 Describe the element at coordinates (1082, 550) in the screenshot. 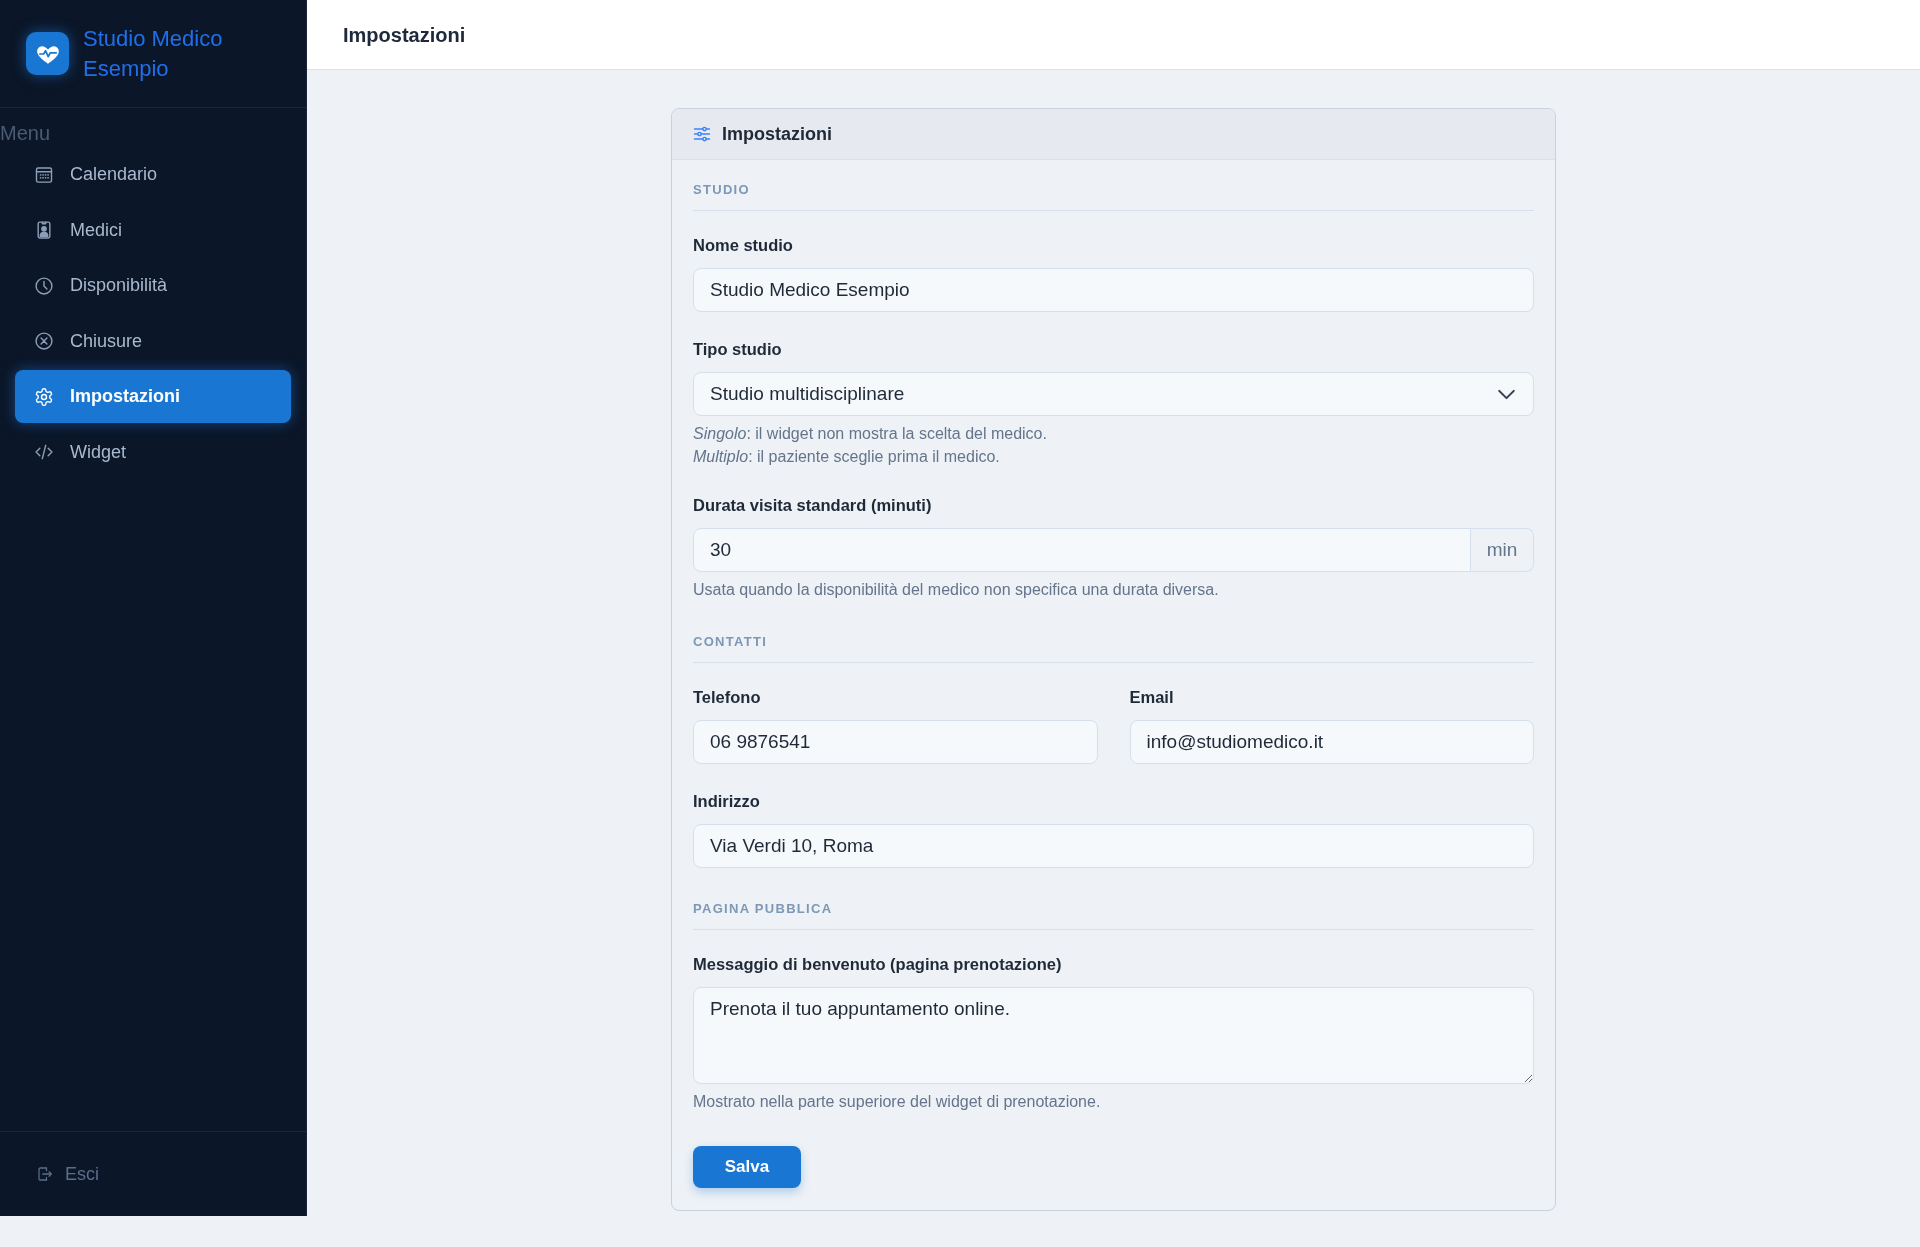

I see `number-field: 30` at that location.